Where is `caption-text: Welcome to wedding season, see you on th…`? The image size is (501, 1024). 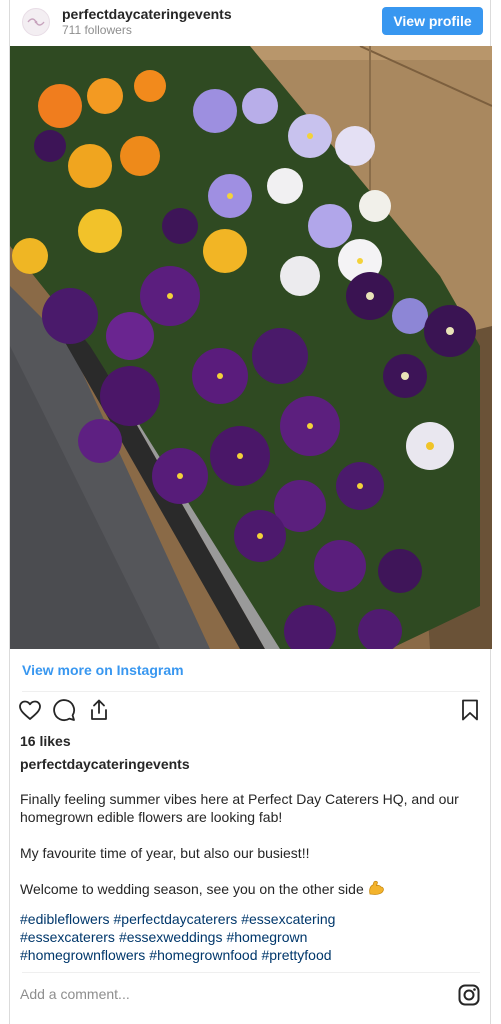 caption-text: Welcome to wedding season, see you on th… is located at coordinates (192, 889).